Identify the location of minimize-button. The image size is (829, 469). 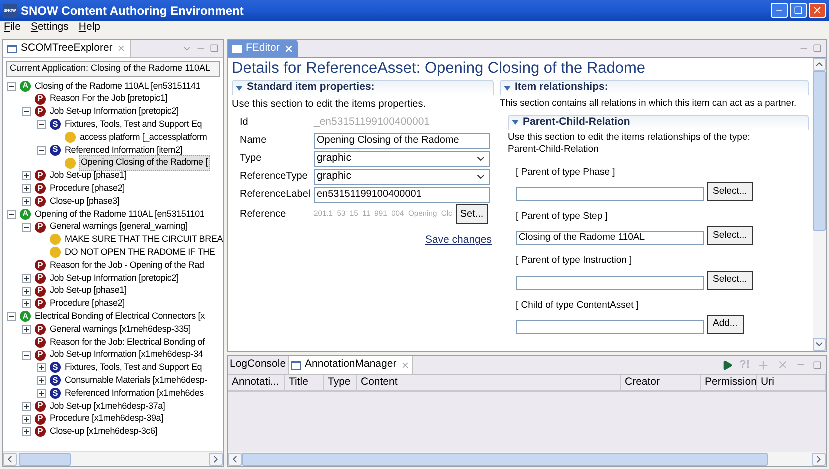
(779, 10).